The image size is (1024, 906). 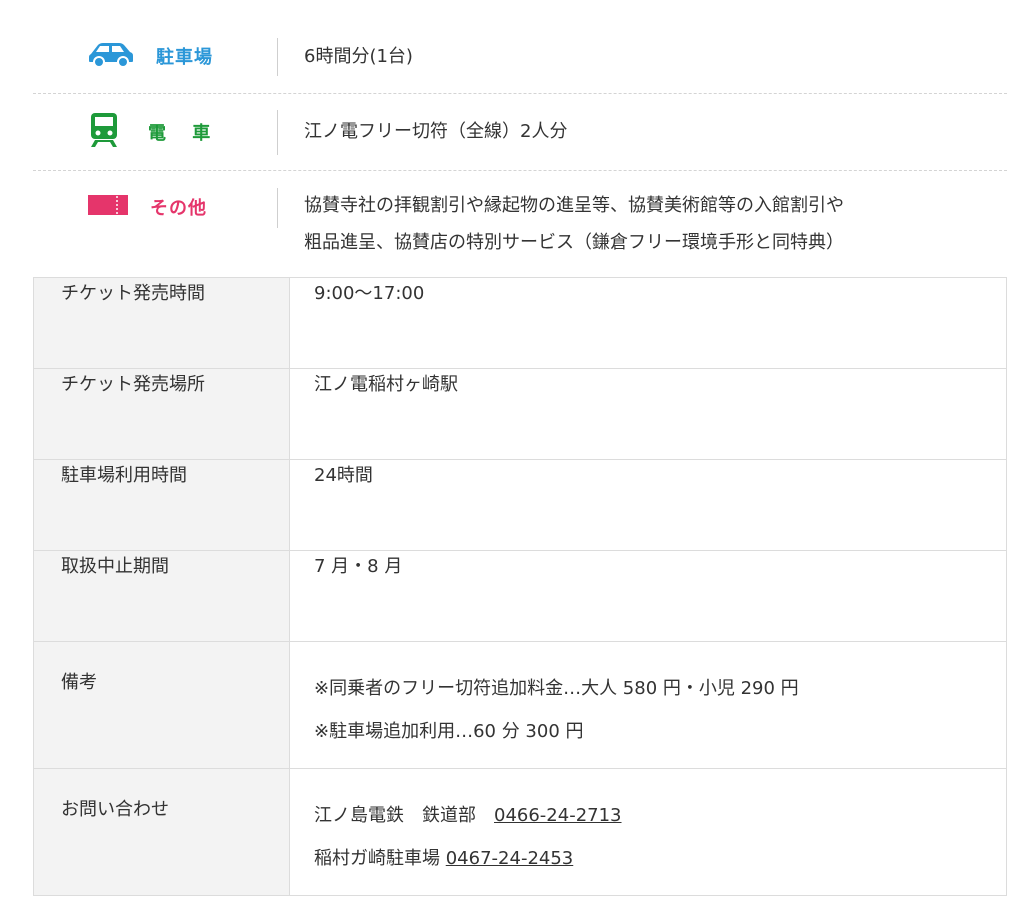 What do you see at coordinates (648, 505) in the screenshot?
I see `row-value-parking-hours: 24時間` at bounding box center [648, 505].